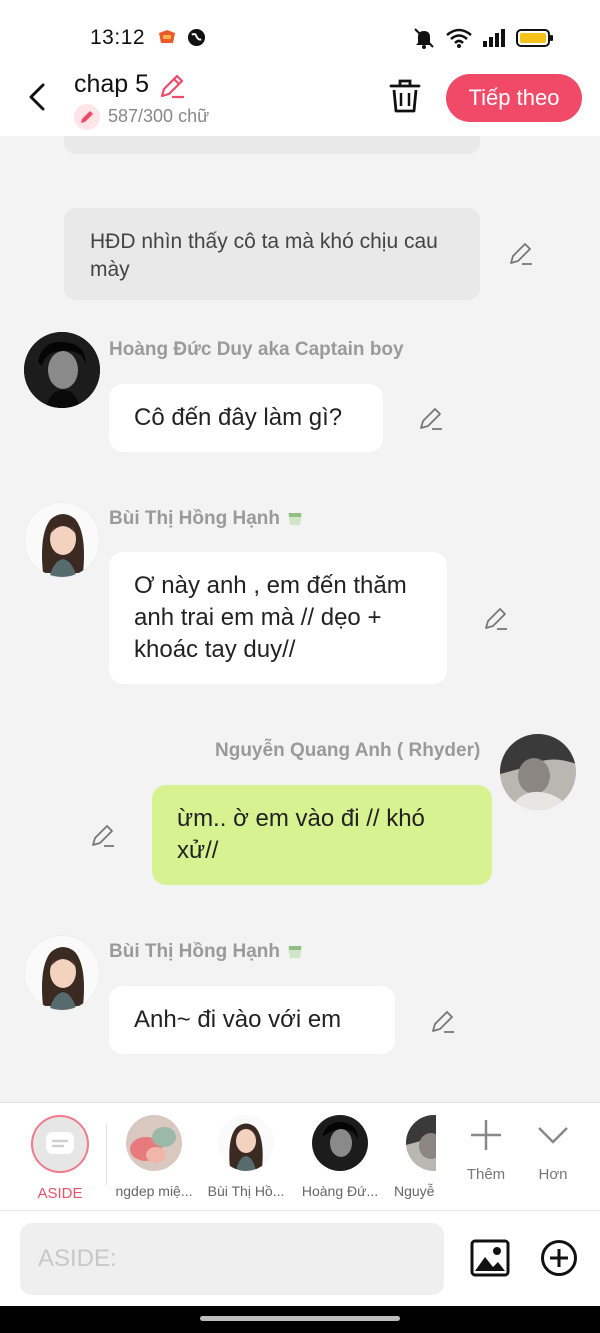 Image resolution: width=600 pixels, height=1333 pixels. I want to click on aside-input, so click(232, 1259).